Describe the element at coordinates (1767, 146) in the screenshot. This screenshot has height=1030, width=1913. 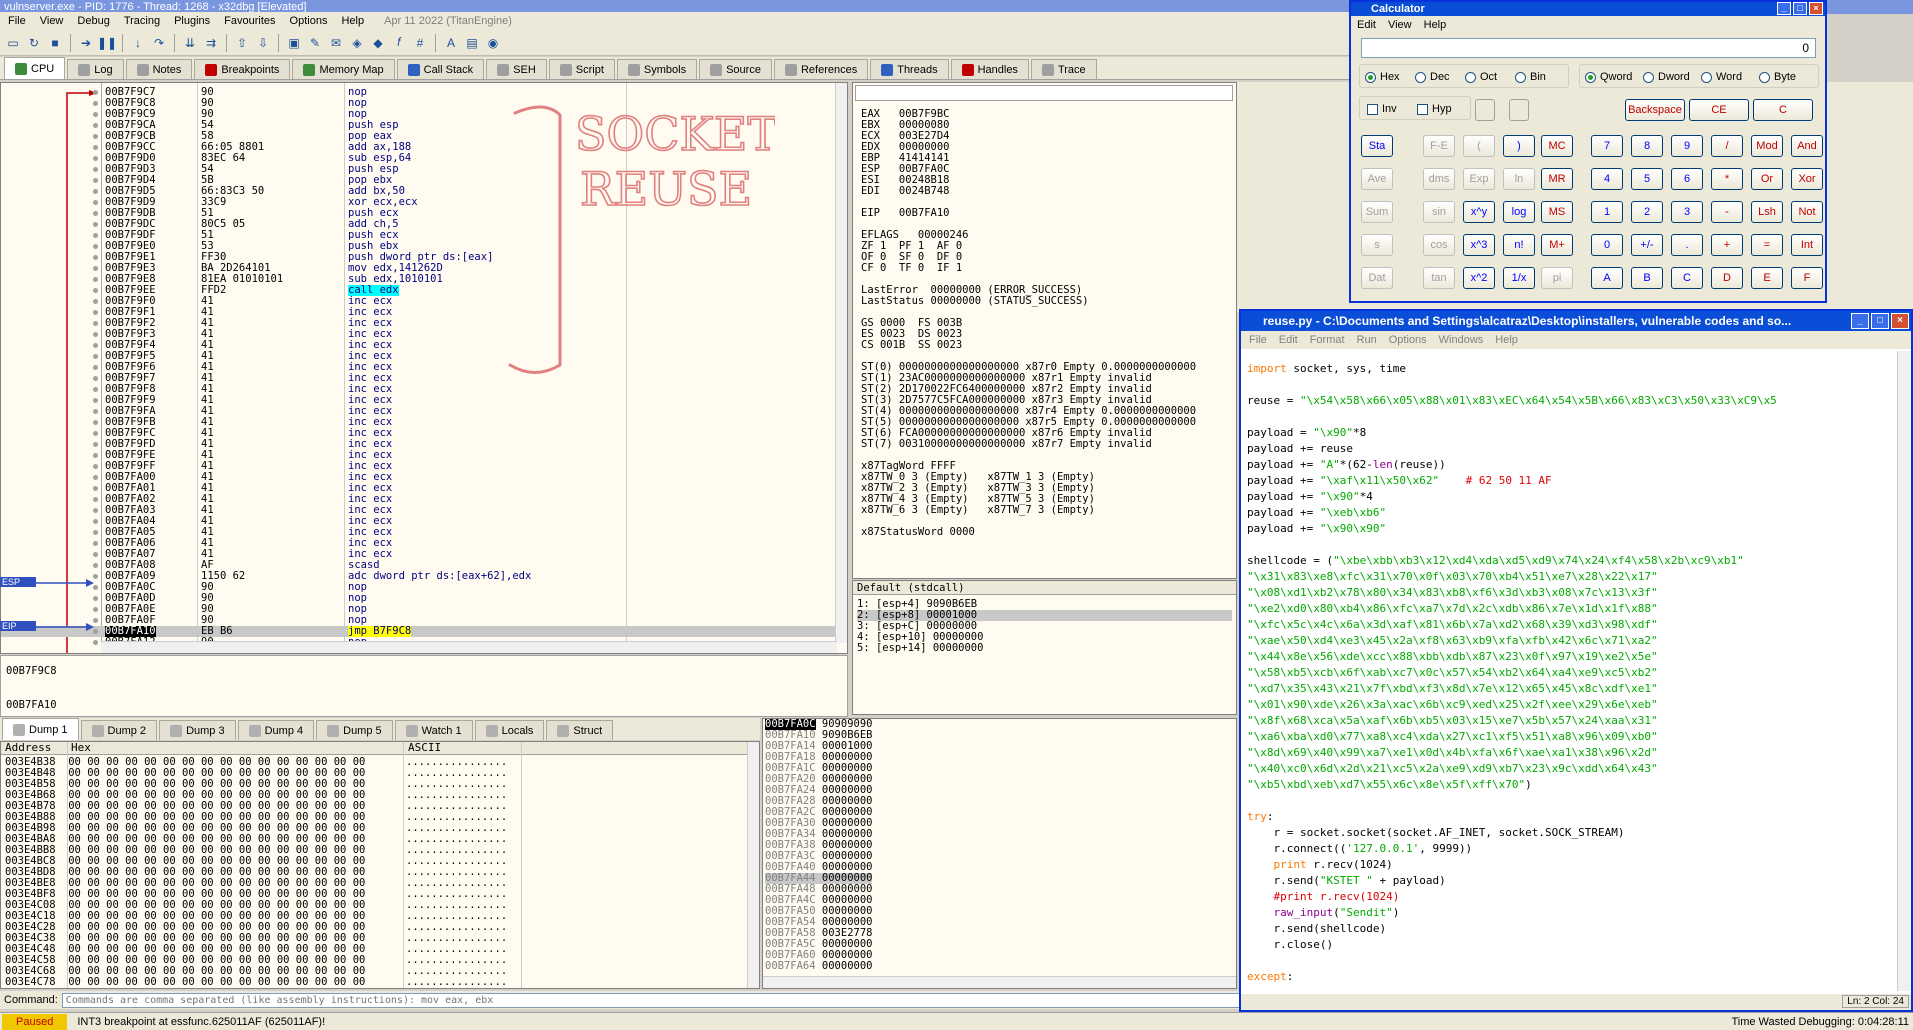
I see `calc-key-button: Mod` at that location.